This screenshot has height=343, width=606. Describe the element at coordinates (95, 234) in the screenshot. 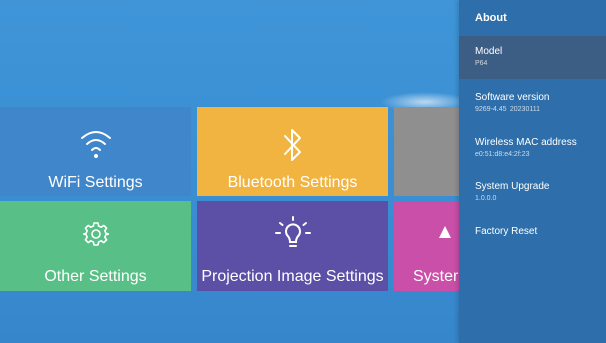

I see `gear-icon` at that location.